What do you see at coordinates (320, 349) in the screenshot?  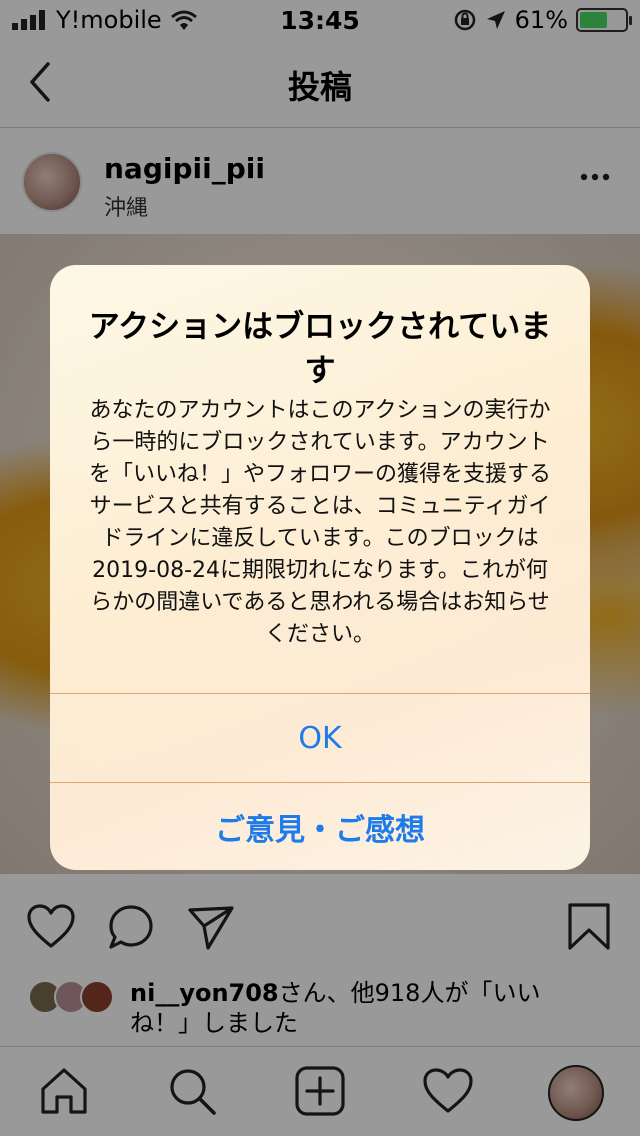 I see `alert-title: アクションはブロックされています` at bounding box center [320, 349].